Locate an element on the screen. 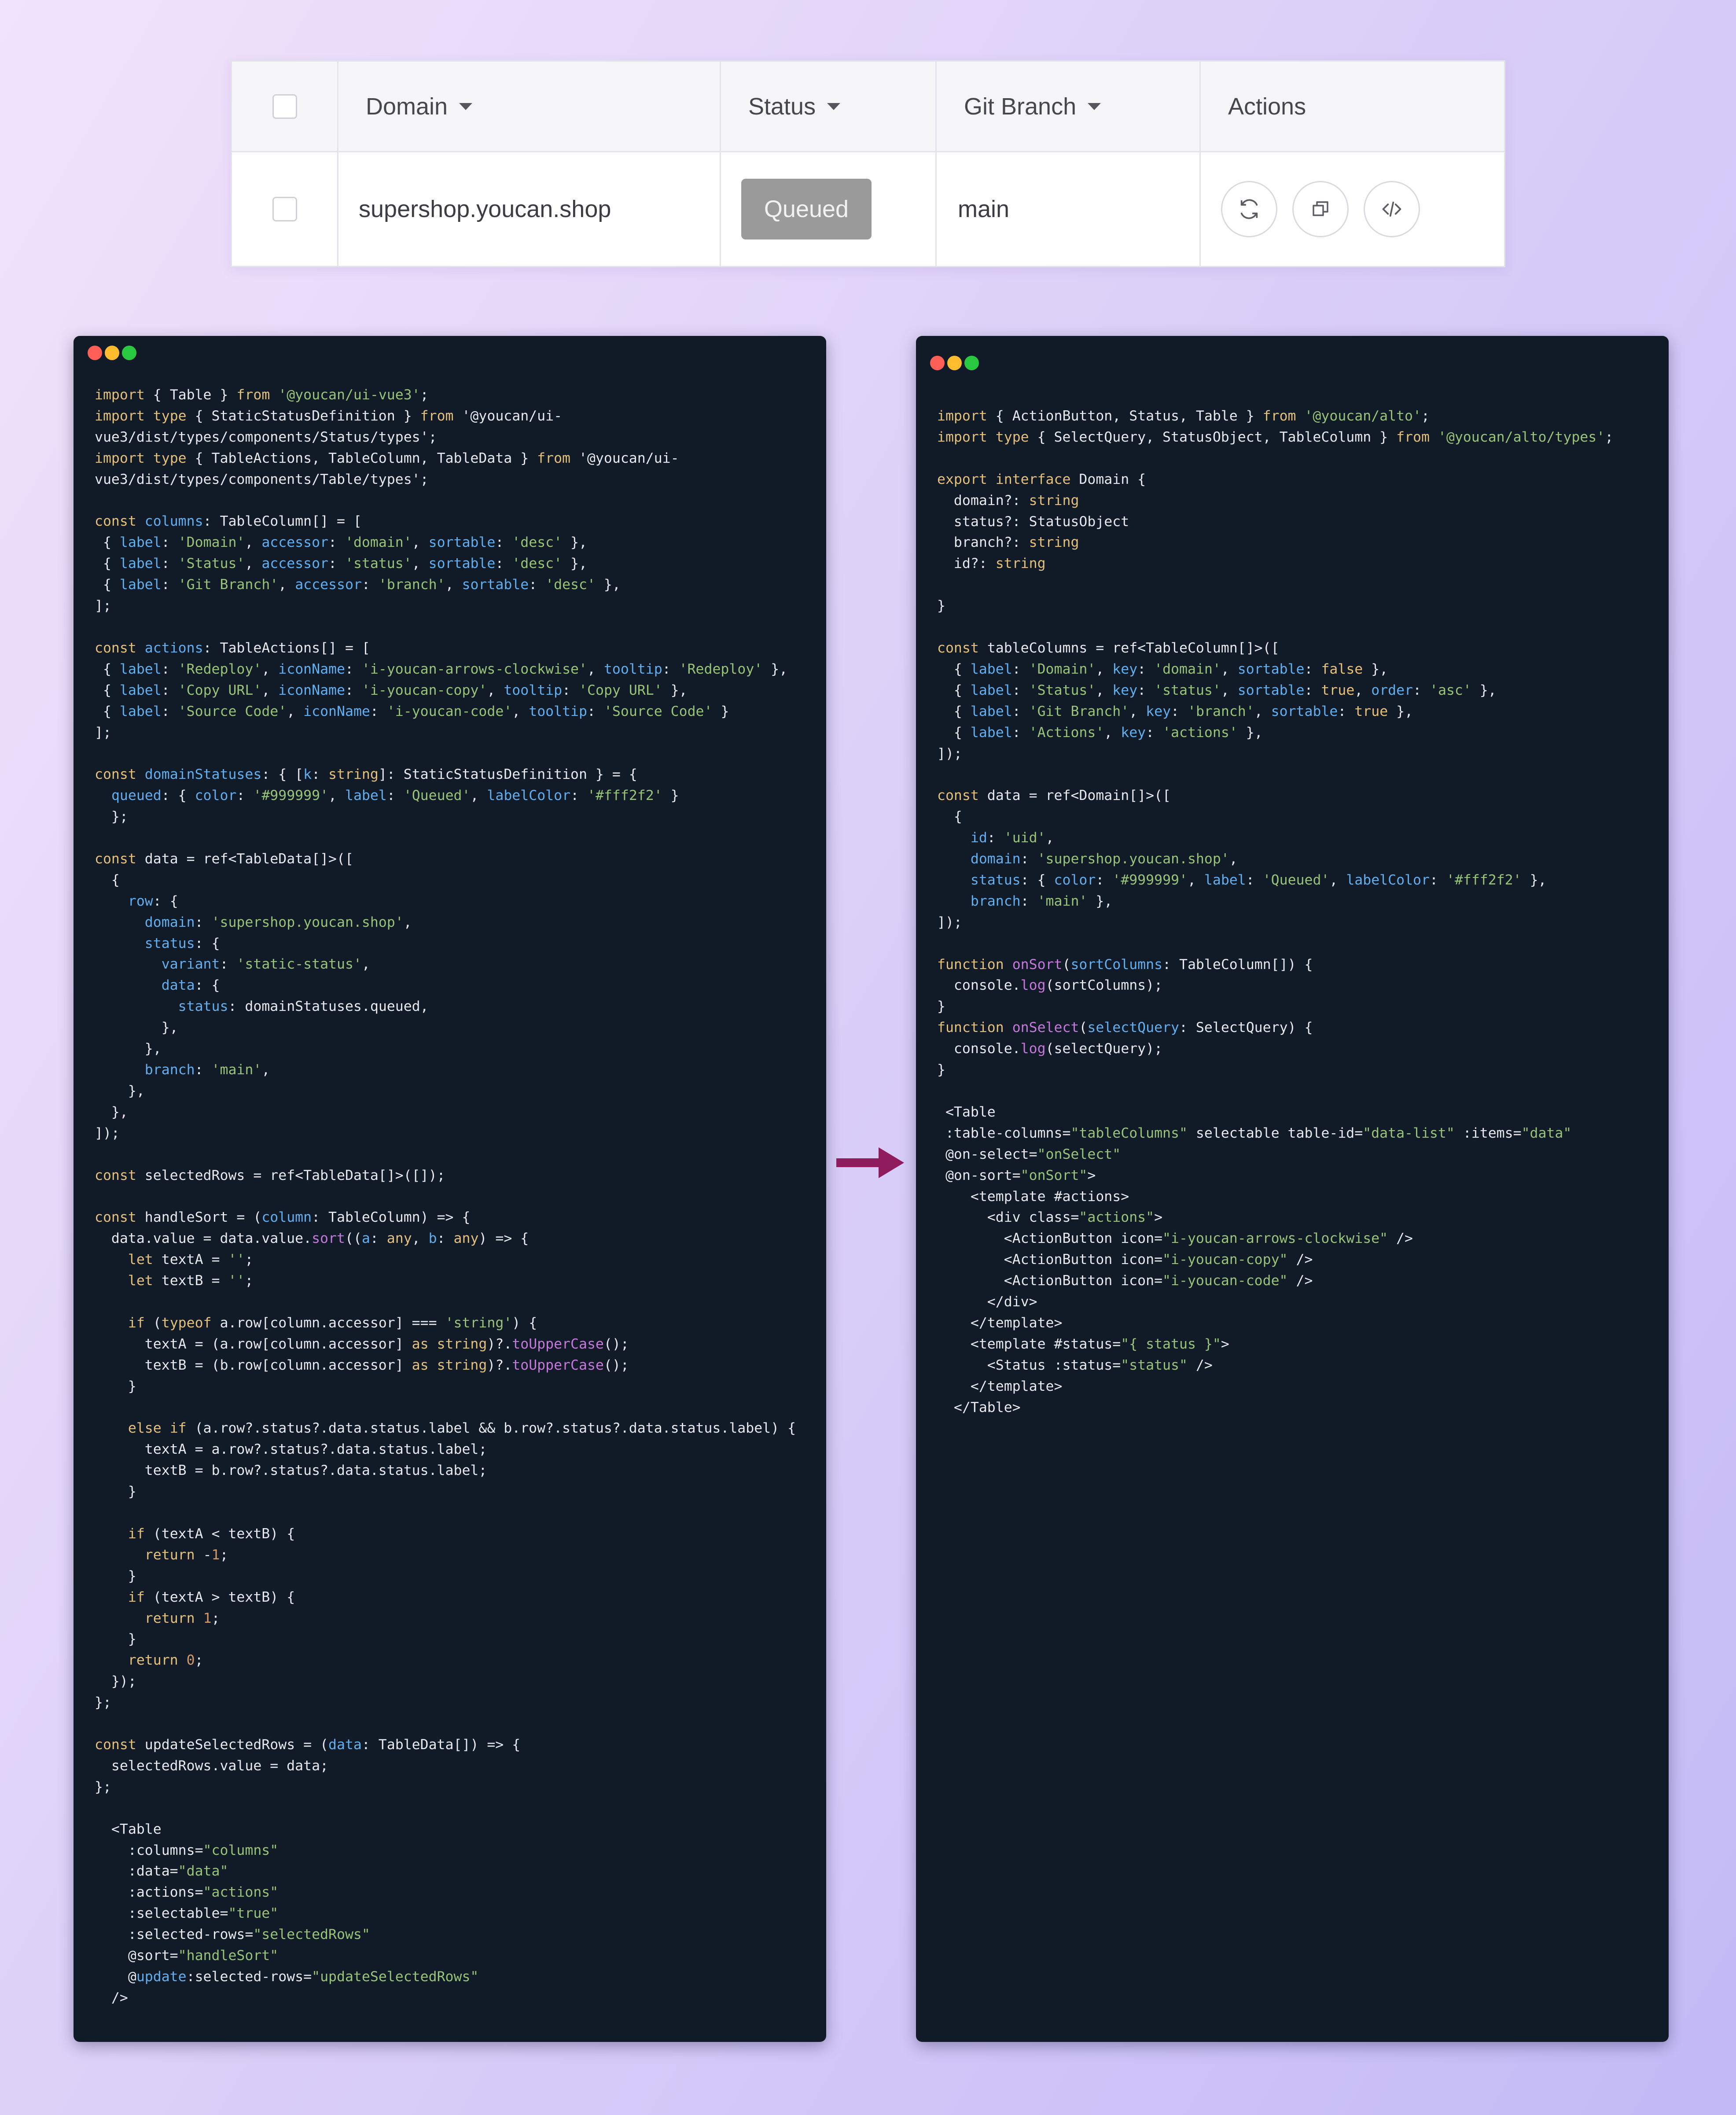 This screenshot has height=2115, width=1736. column-header-label: Status is located at coordinates (782, 106).